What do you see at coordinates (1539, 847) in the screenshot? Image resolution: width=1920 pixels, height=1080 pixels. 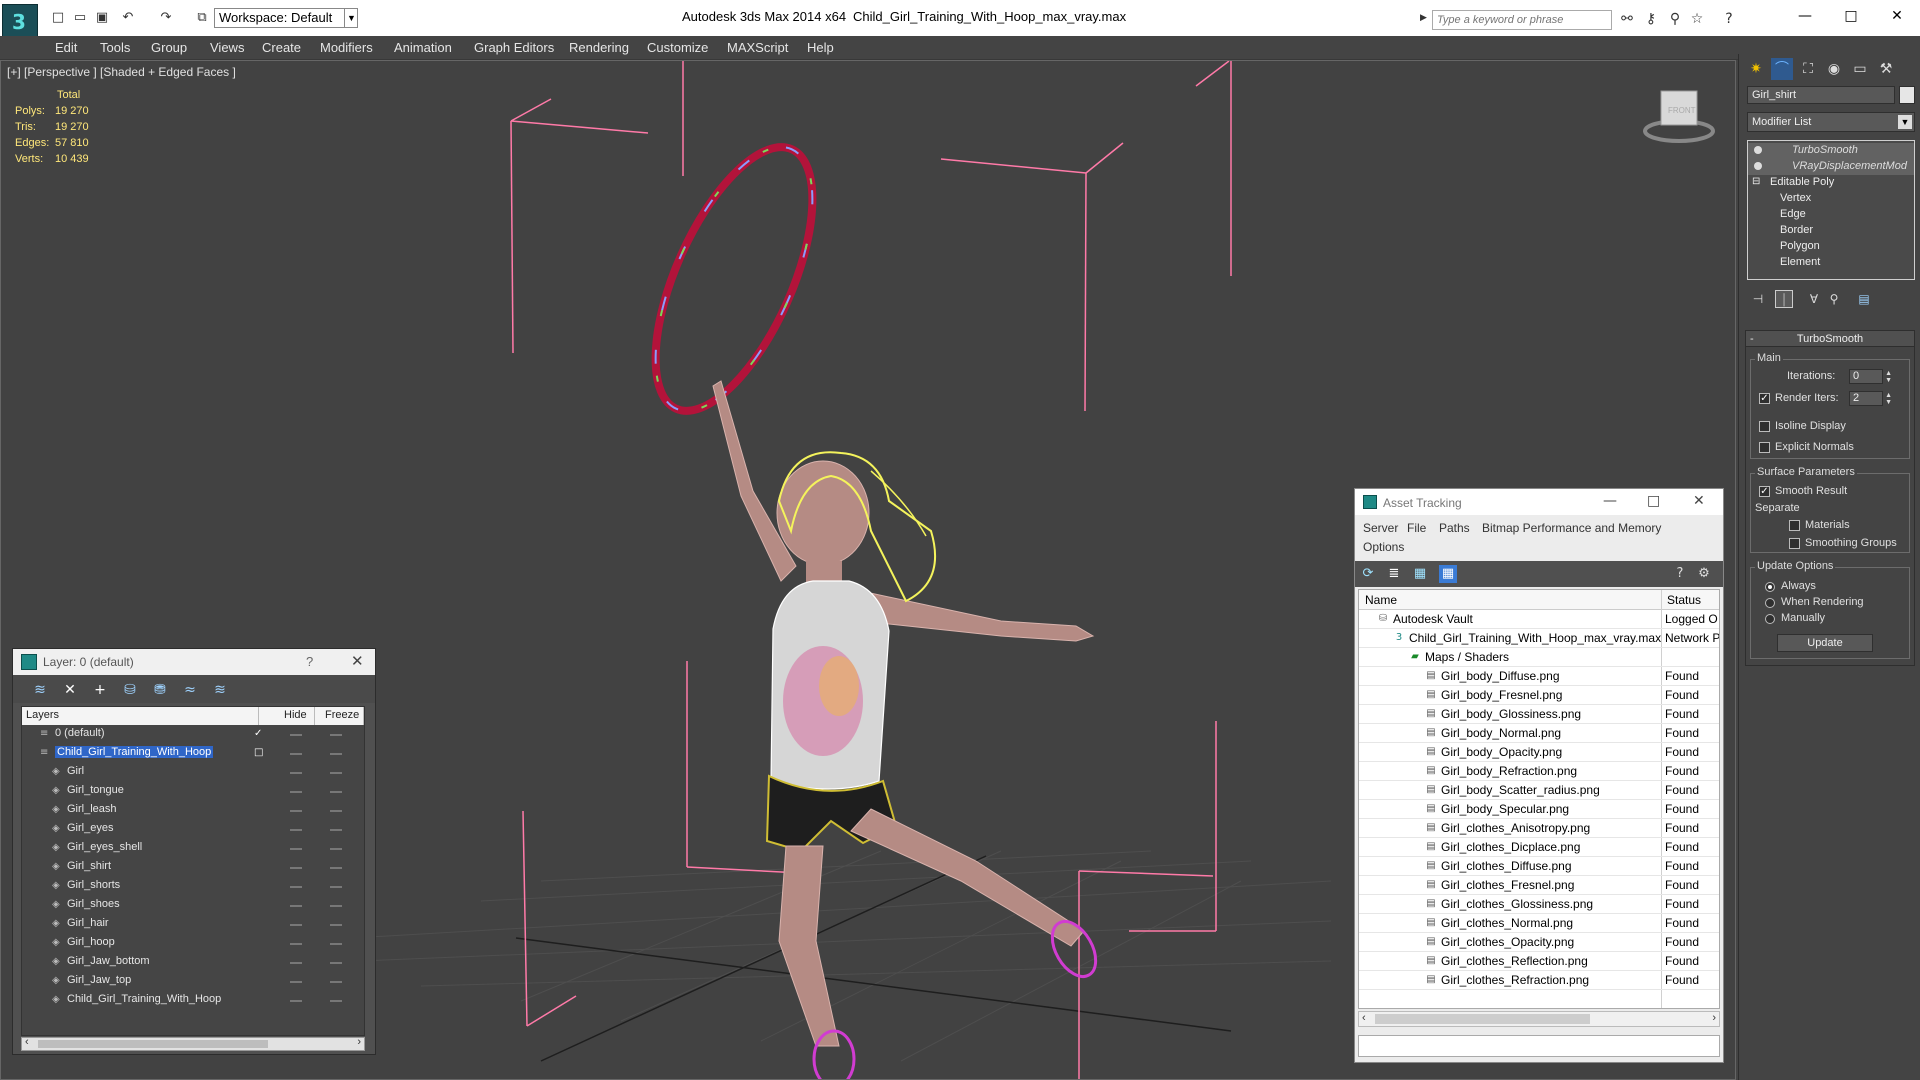 I see `asset-row: ▤ Girl_clothes_Dicplace.png Found` at bounding box center [1539, 847].